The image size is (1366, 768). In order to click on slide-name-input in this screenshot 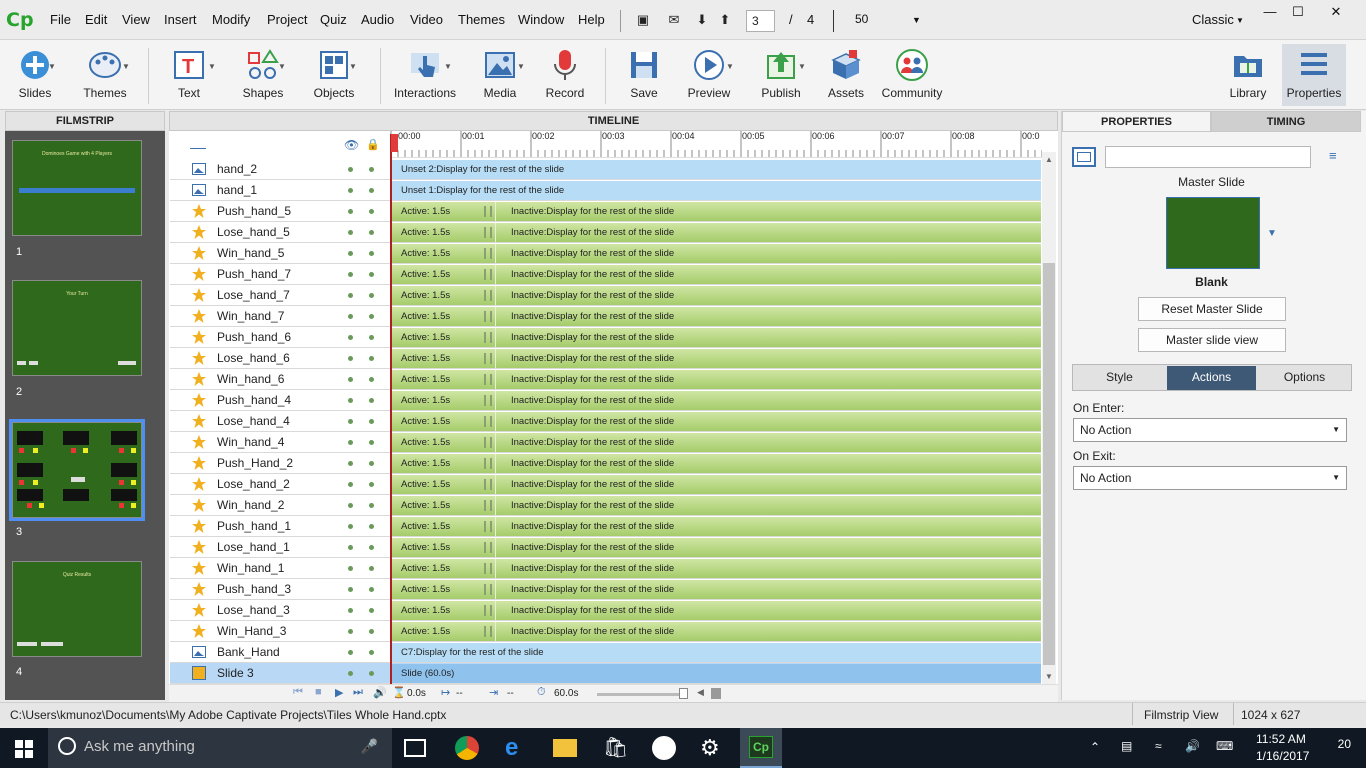, I will do `click(1208, 157)`.